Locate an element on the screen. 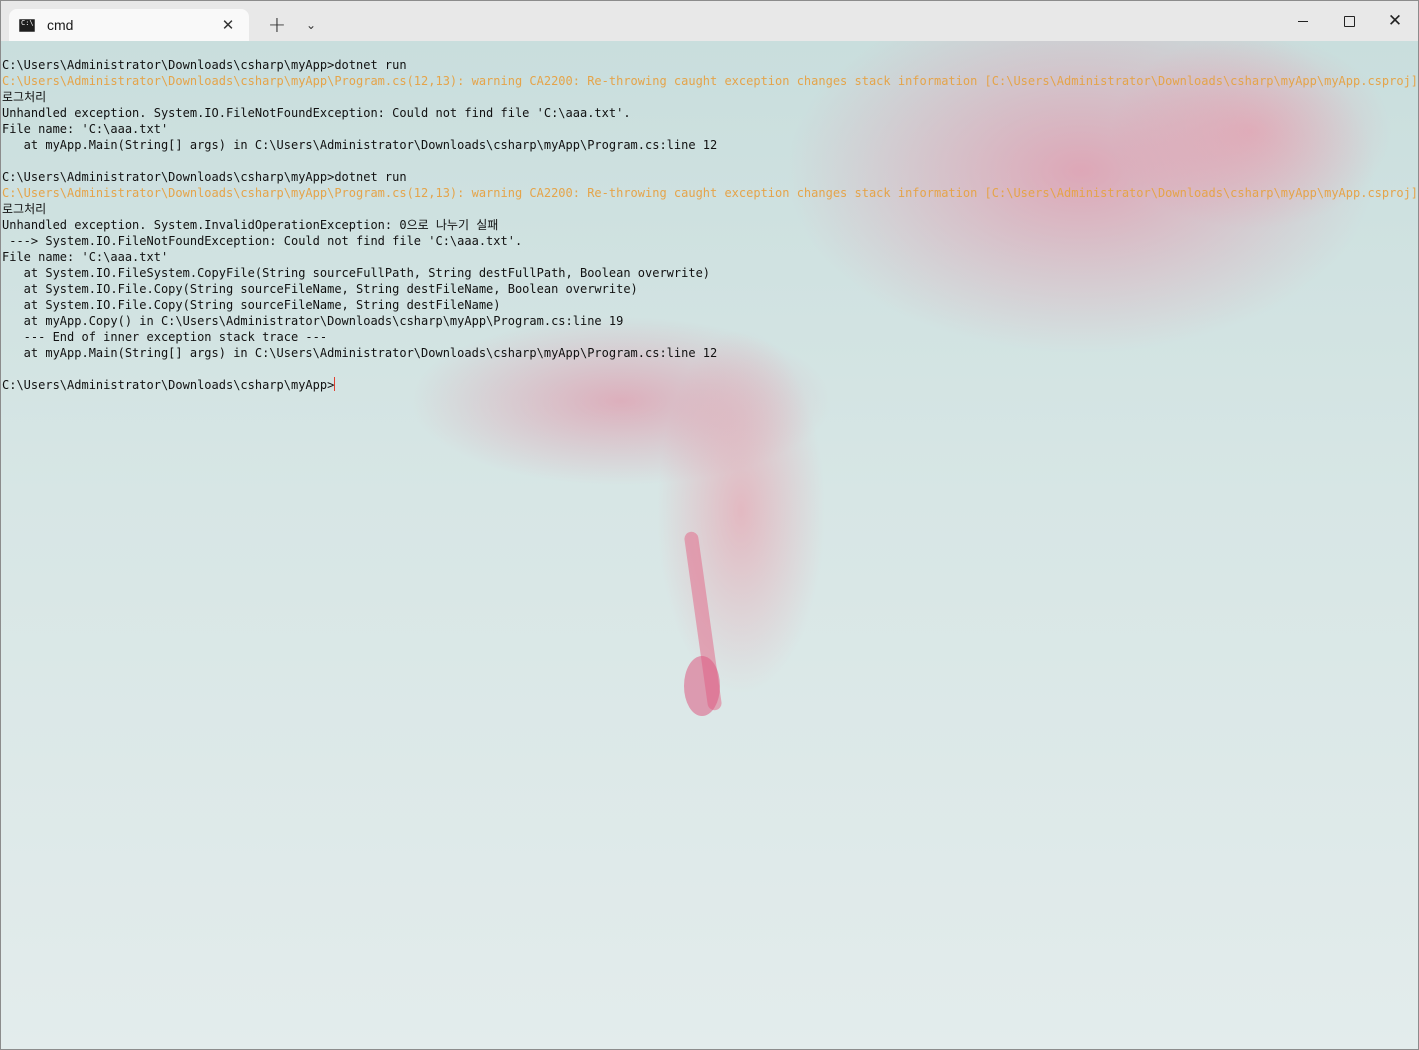 The image size is (1419, 1050). cmd-icon is located at coordinates (27, 25).